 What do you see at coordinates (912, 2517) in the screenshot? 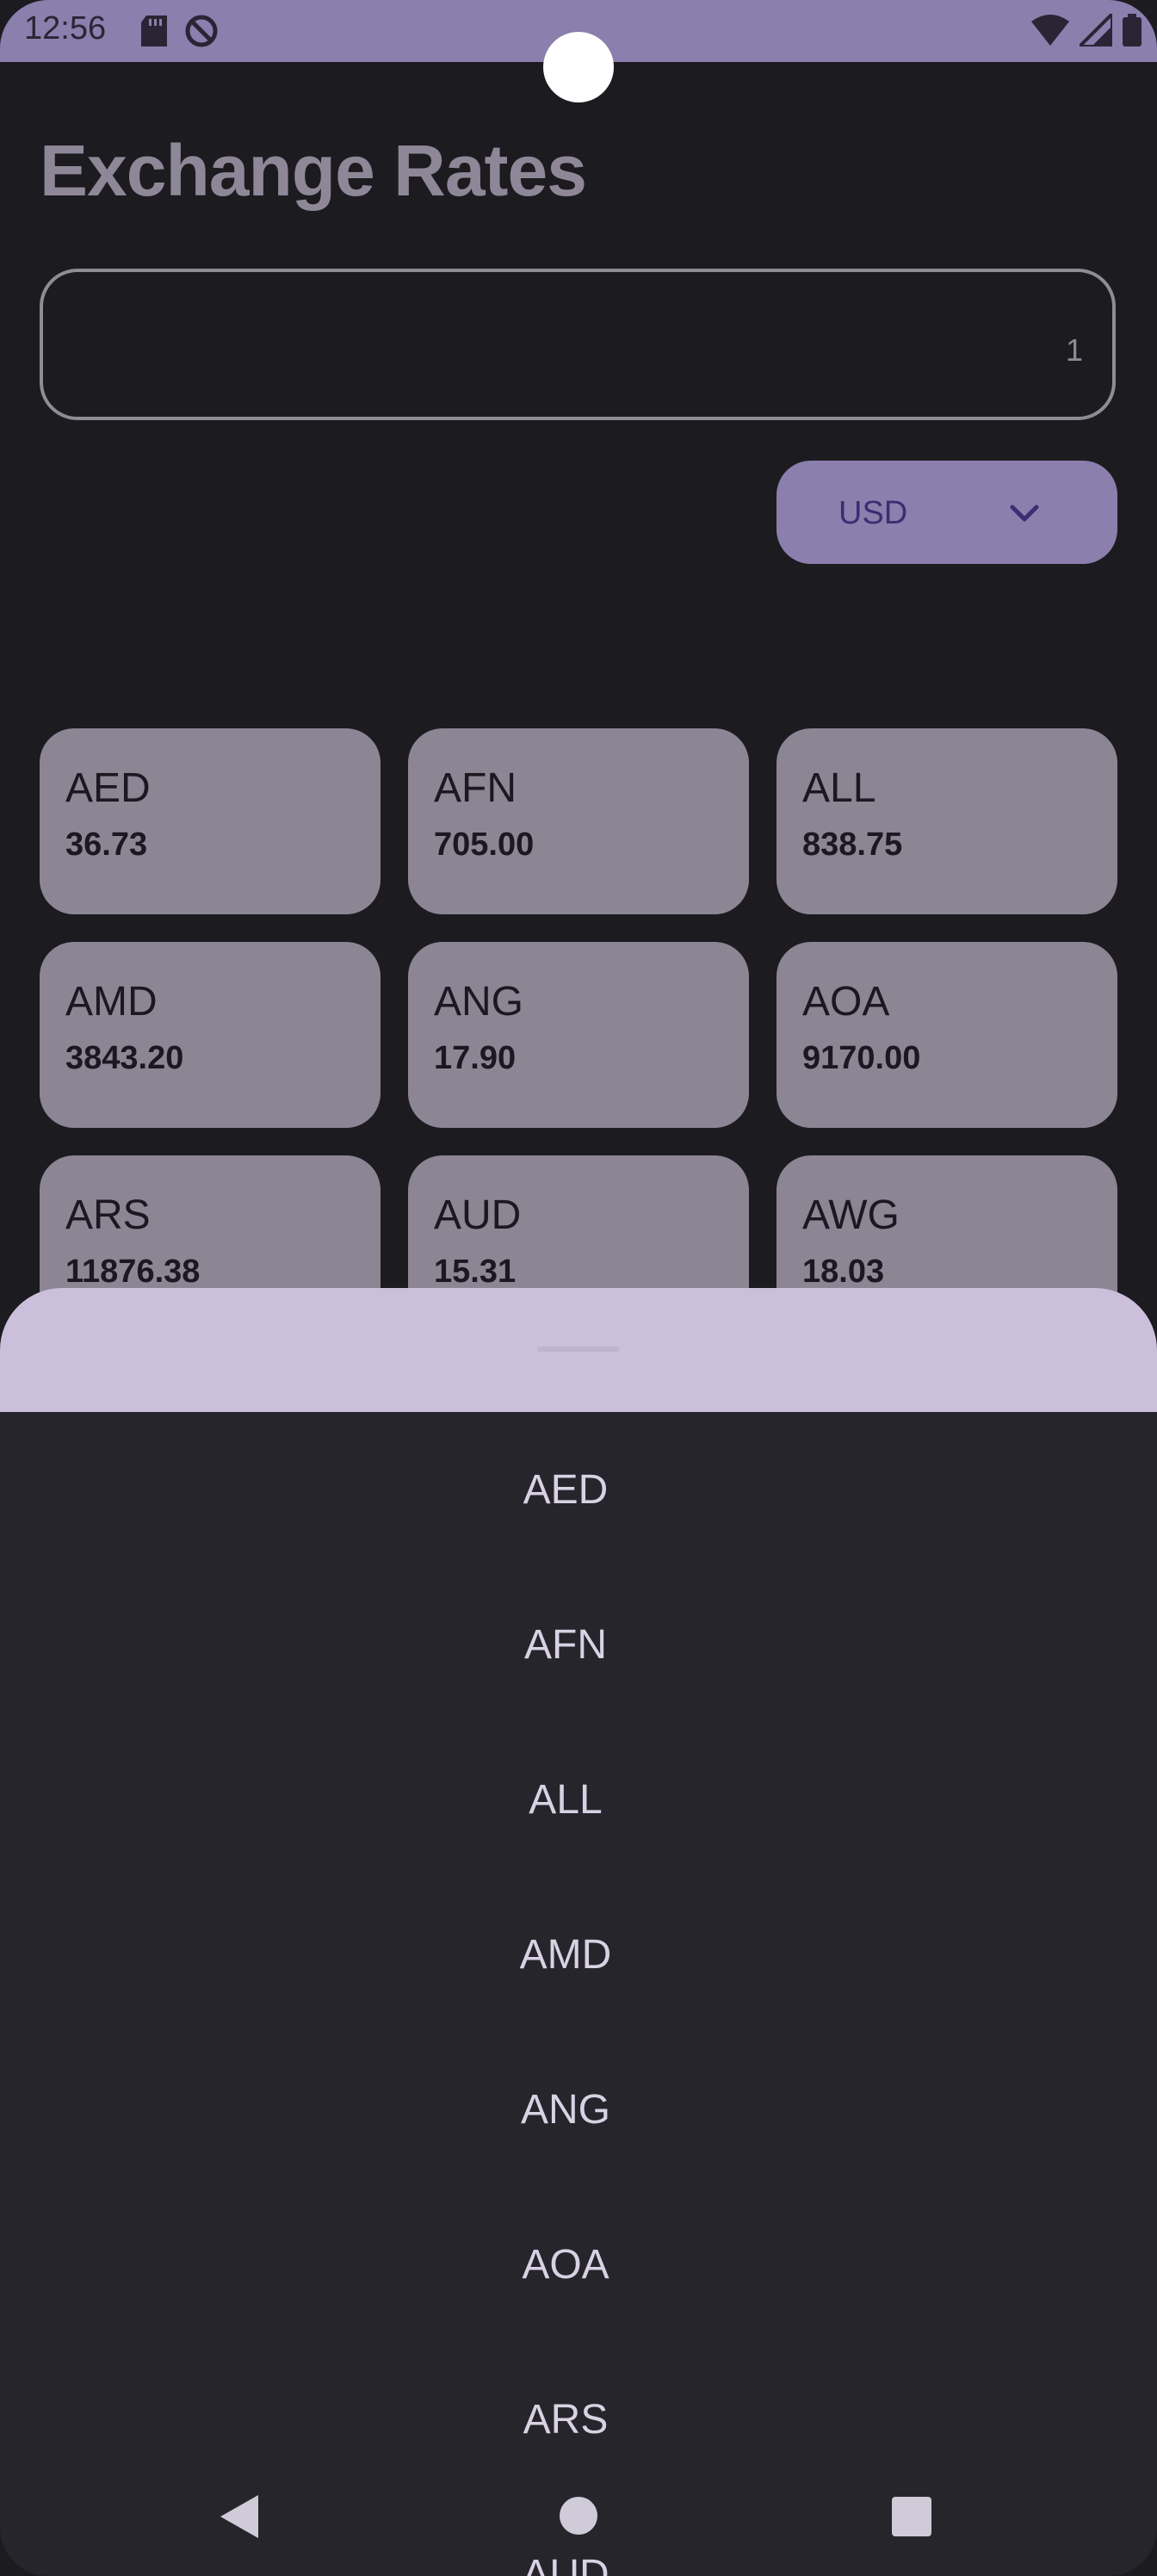
I see `recents-icon` at bounding box center [912, 2517].